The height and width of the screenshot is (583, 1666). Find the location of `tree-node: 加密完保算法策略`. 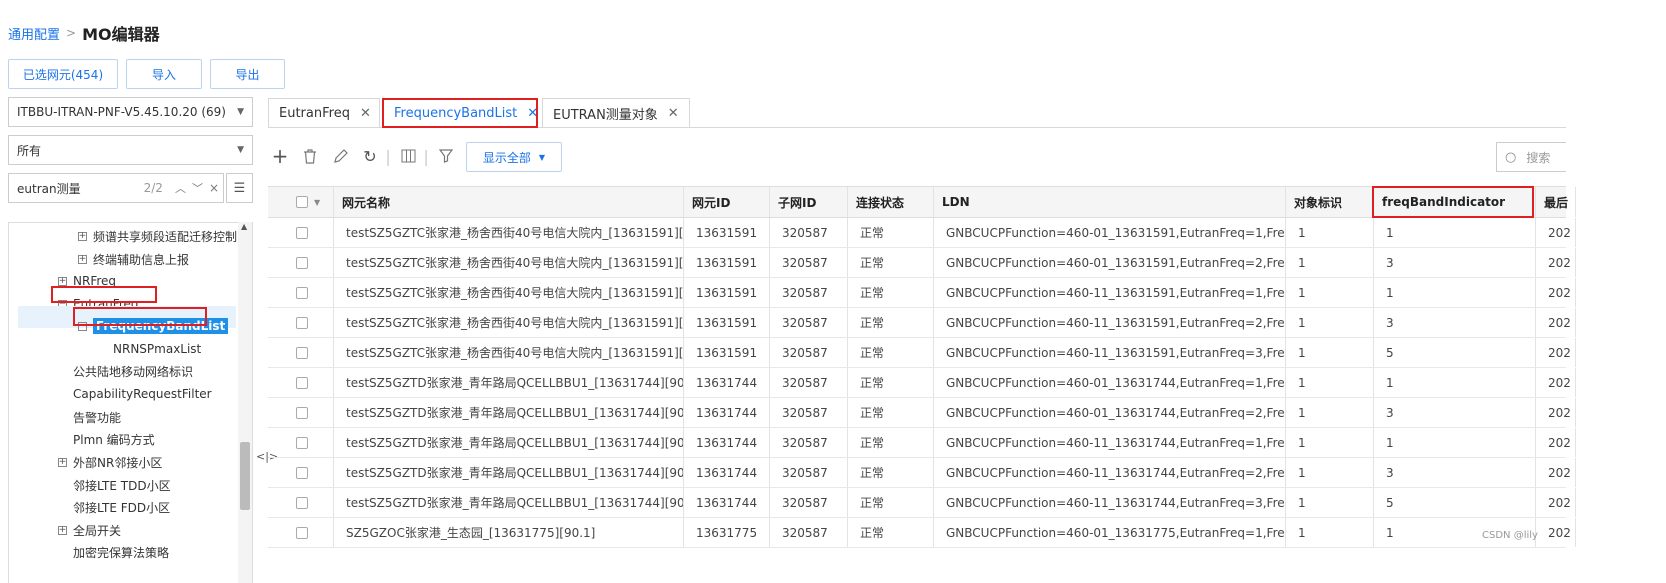

tree-node: 加密完保算法策略 is located at coordinates (113, 552).